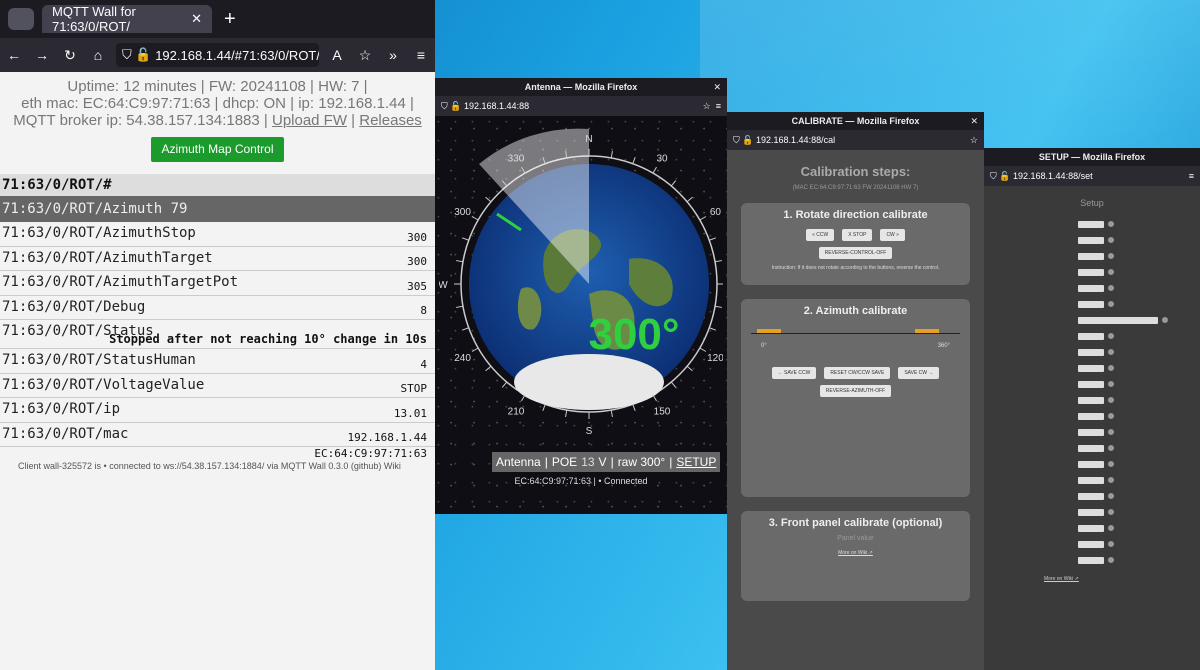 The height and width of the screenshot is (670, 1200). Describe the element at coordinates (217, 259) in the screenshot. I see `topic-row: 71:63/0/ROT/AzimuthTarget 300` at that location.